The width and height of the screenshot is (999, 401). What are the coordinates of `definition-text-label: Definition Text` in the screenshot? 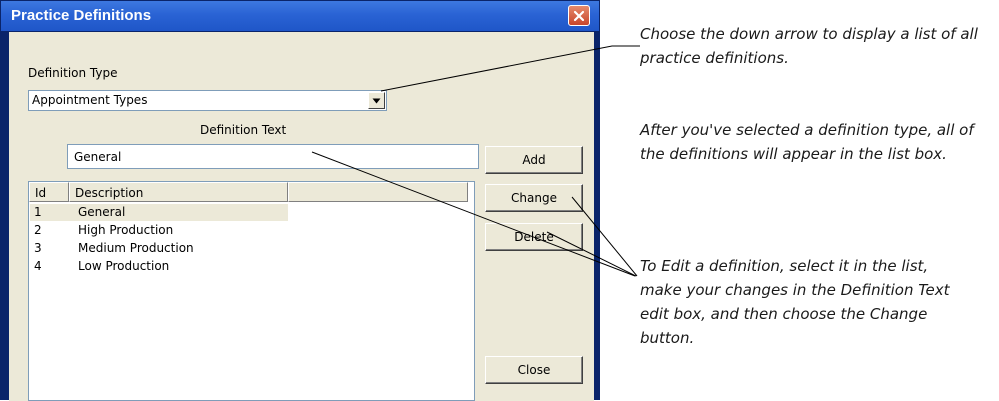 It's located at (243, 130).